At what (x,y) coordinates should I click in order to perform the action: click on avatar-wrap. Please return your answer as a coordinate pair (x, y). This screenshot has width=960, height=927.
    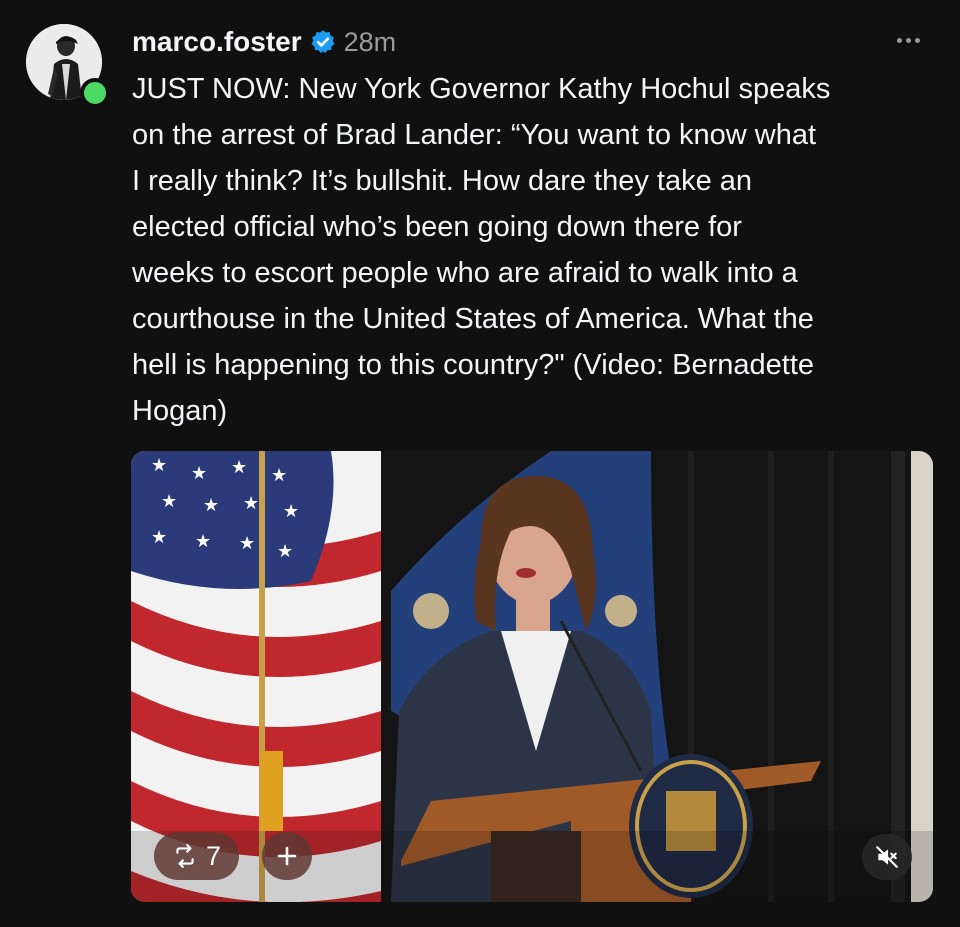
    Looking at the image, I should click on (68, 66).